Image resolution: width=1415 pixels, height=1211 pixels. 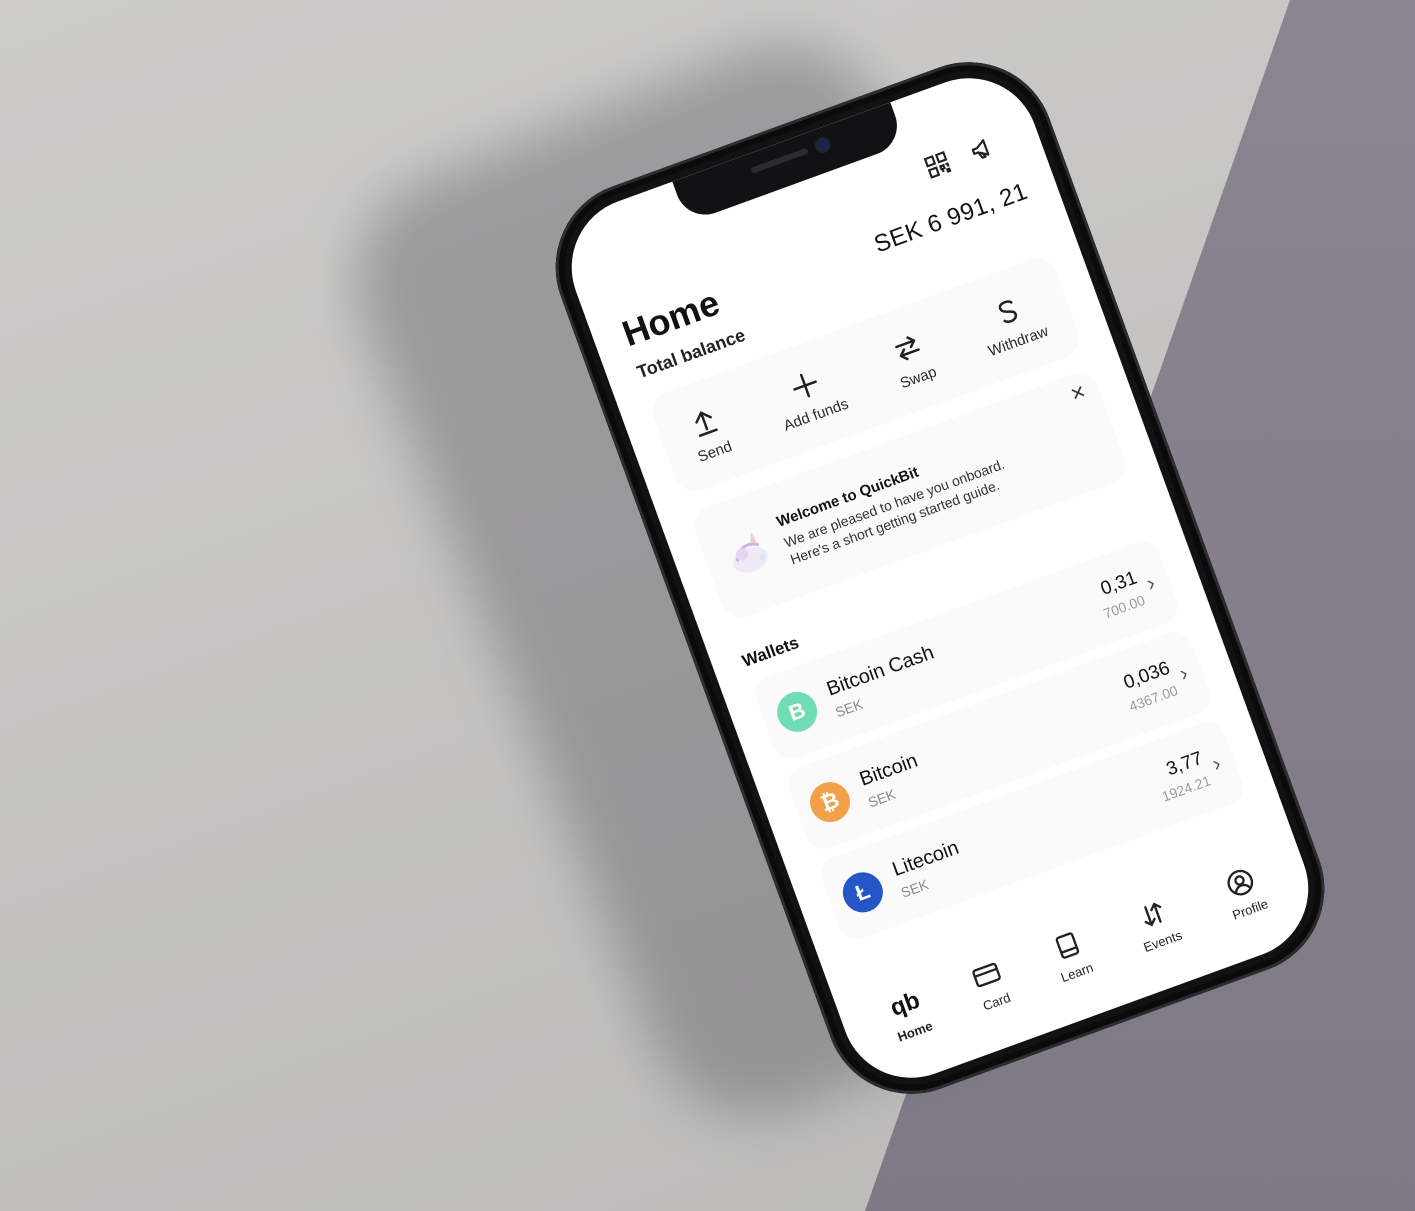 I want to click on earpiece-speaker, so click(x=779, y=160).